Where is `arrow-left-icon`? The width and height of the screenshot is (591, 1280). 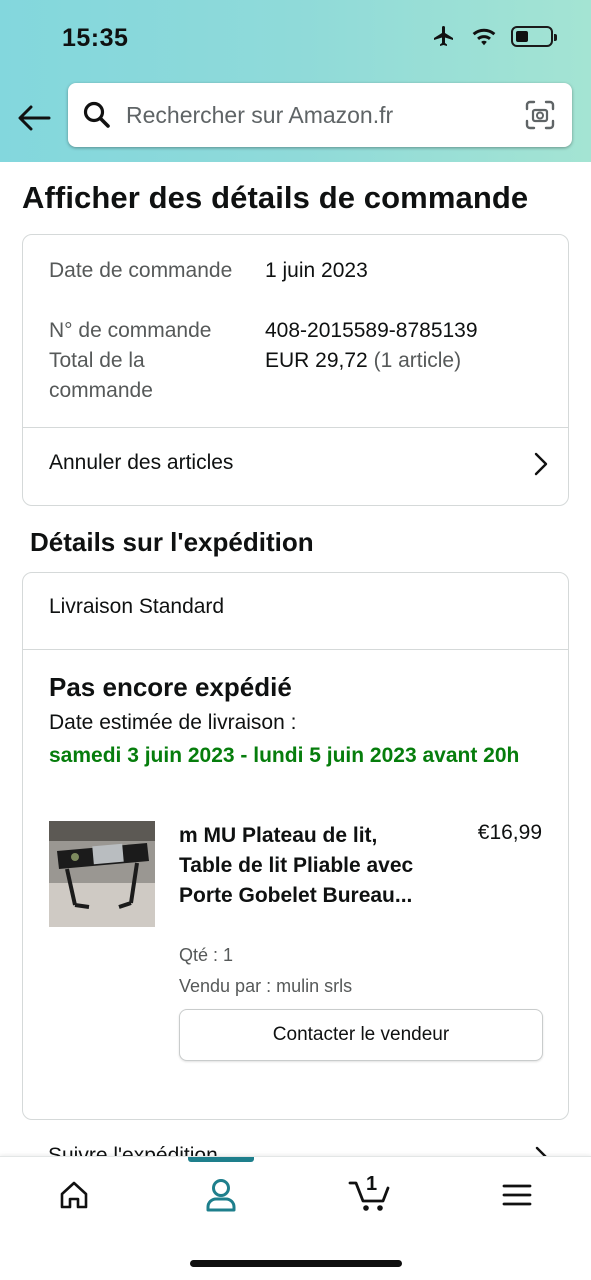
arrow-left-icon is located at coordinates (34, 118).